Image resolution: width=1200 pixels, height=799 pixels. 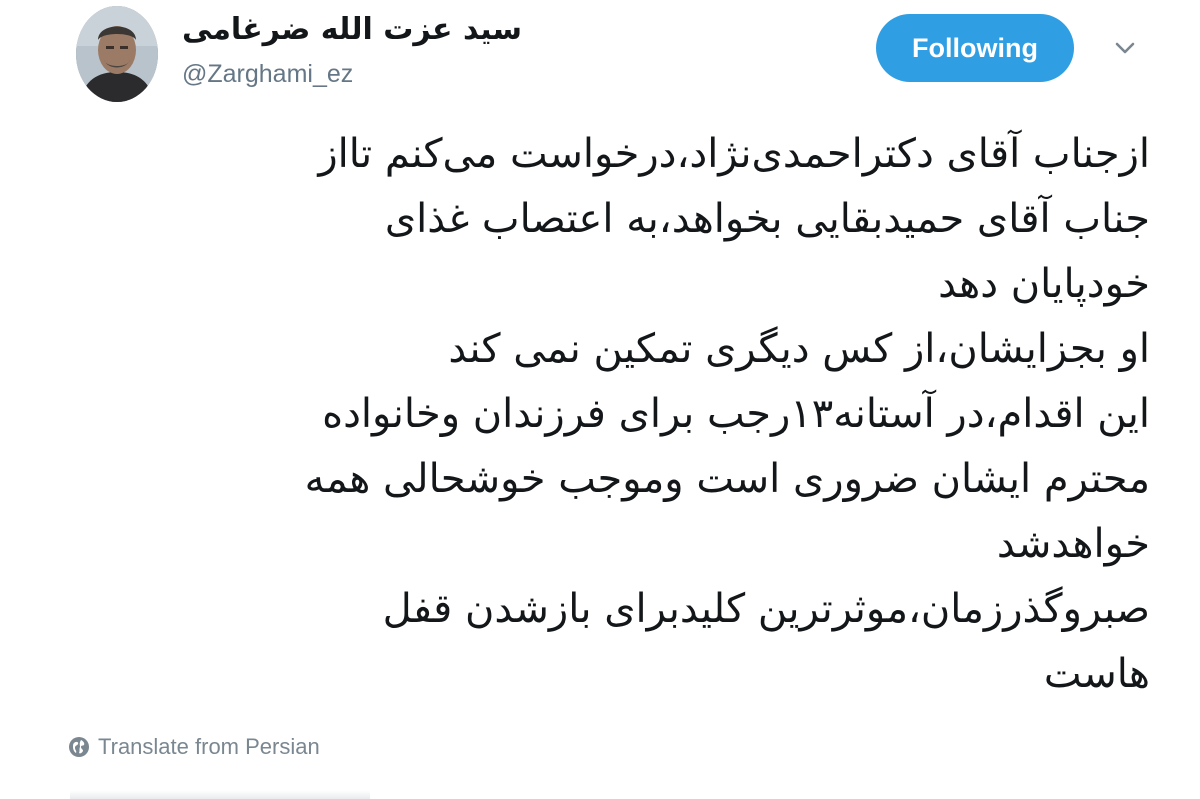 What do you see at coordinates (727, 479) in the screenshot?
I see `tweet-line: محترم ایشان ضروری است وموجب خوشحالی همه` at bounding box center [727, 479].